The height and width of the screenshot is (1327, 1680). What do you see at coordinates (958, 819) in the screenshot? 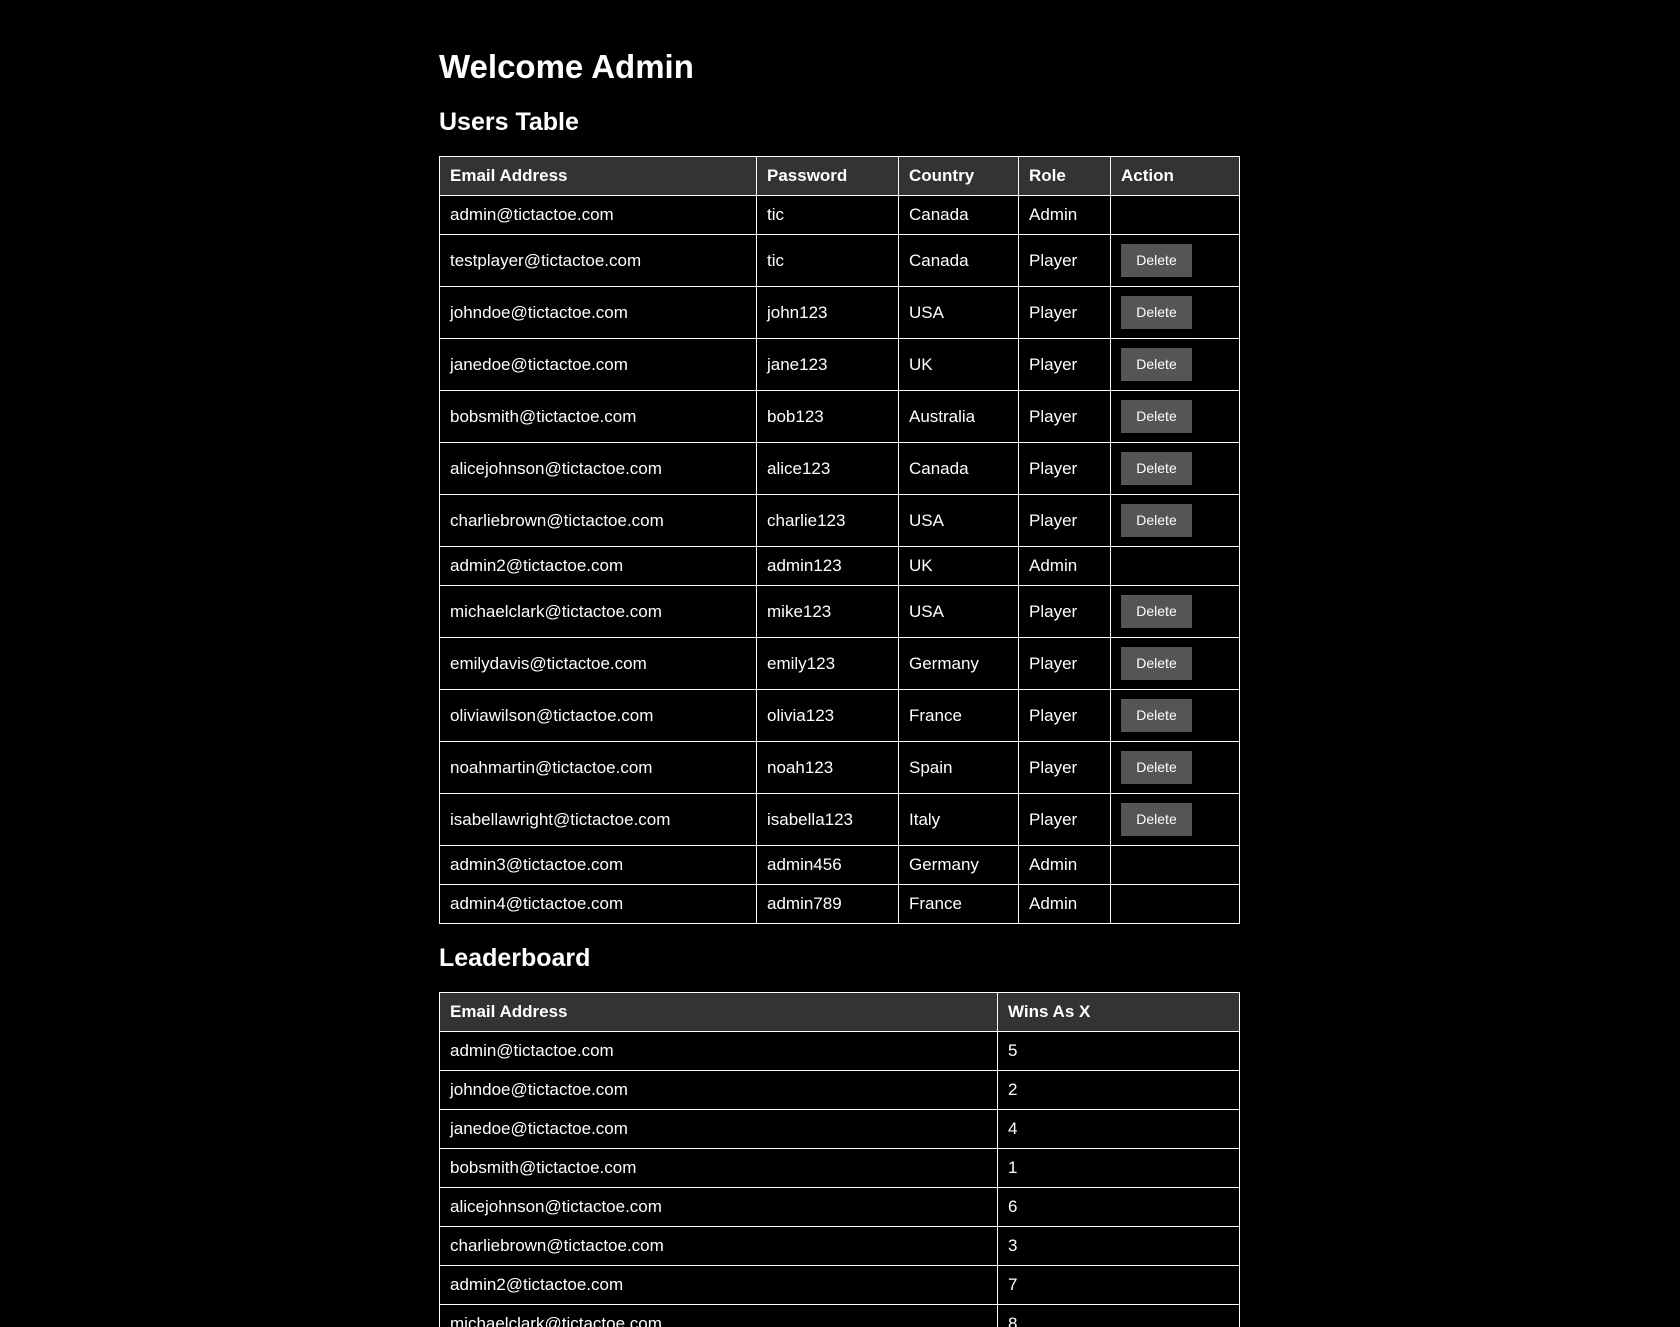
I see `user-country-cell: Italy` at bounding box center [958, 819].